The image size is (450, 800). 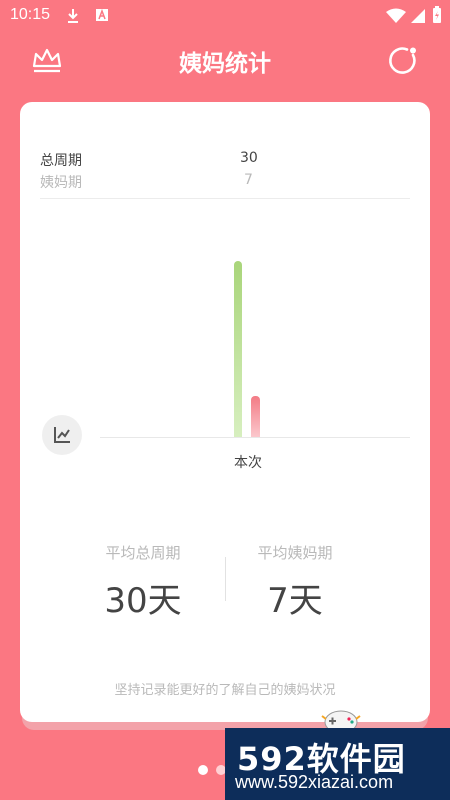 What do you see at coordinates (73, 16) in the screenshot?
I see `download-icon` at bounding box center [73, 16].